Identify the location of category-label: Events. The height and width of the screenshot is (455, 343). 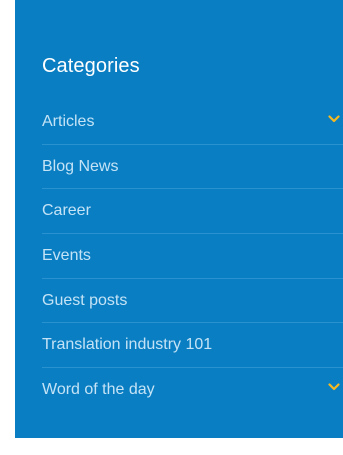
(66, 256).